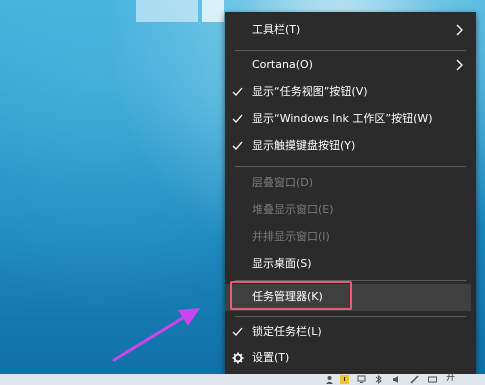  Describe the element at coordinates (396, 379) in the screenshot. I see `volume-icon` at that location.